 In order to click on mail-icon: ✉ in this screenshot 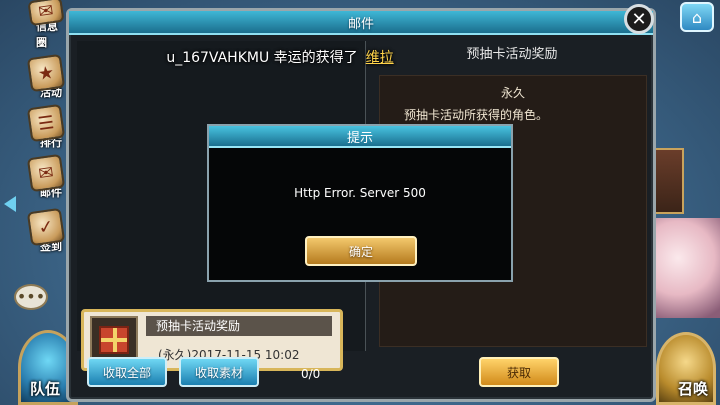, I will do `click(46, 173)`.